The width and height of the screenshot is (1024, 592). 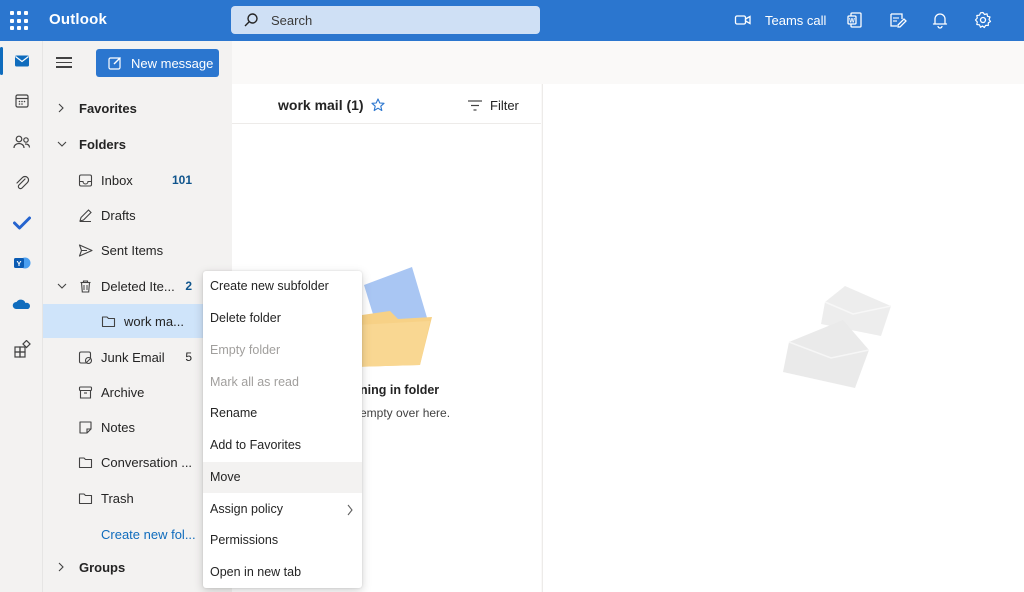 I want to click on command-bar, so click(x=628, y=62).